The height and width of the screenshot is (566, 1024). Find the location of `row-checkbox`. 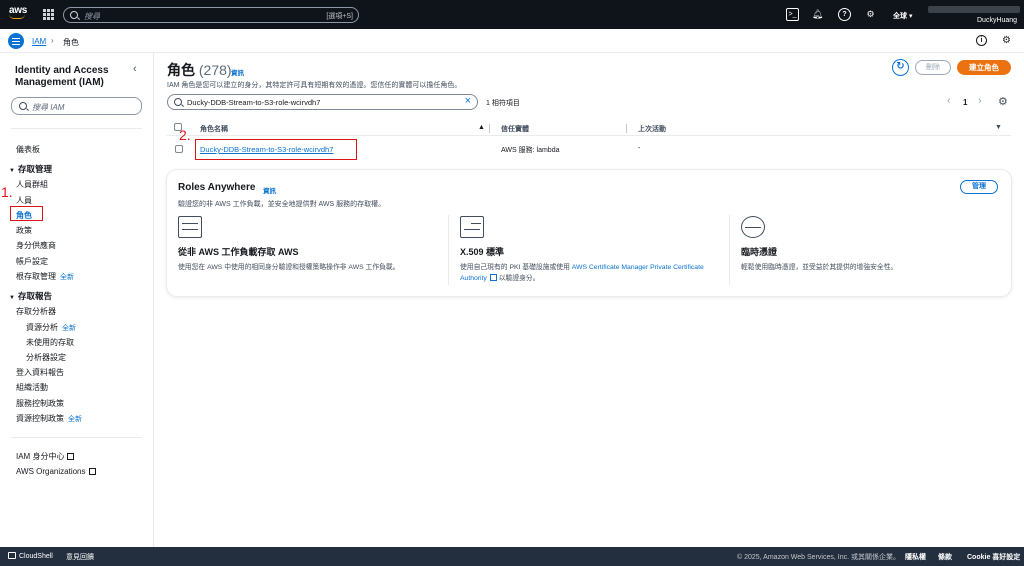

row-checkbox is located at coordinates (179, 149).